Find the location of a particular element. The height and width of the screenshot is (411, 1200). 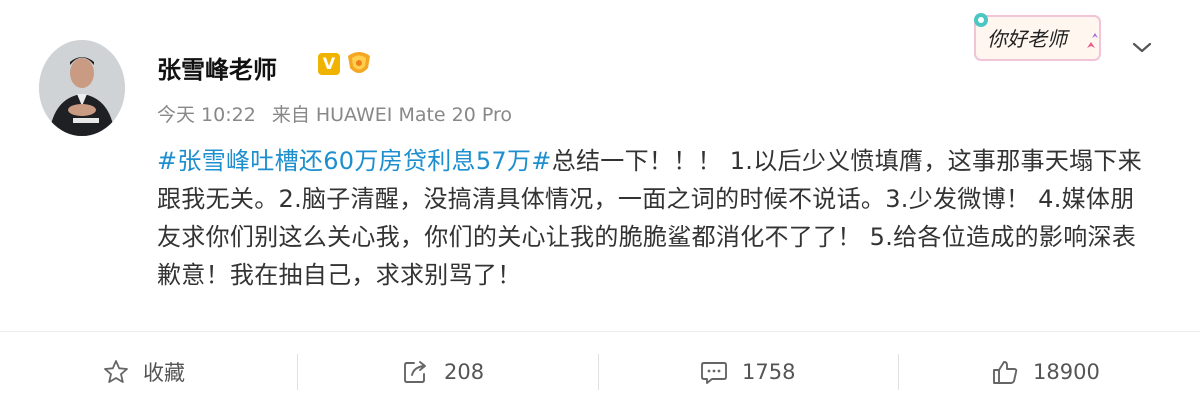

sticker-text: 你好老师 is located at coordinates (1028, 39).